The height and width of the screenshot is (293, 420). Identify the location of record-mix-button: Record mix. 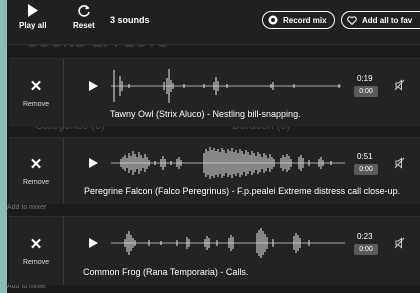
(298, 20).